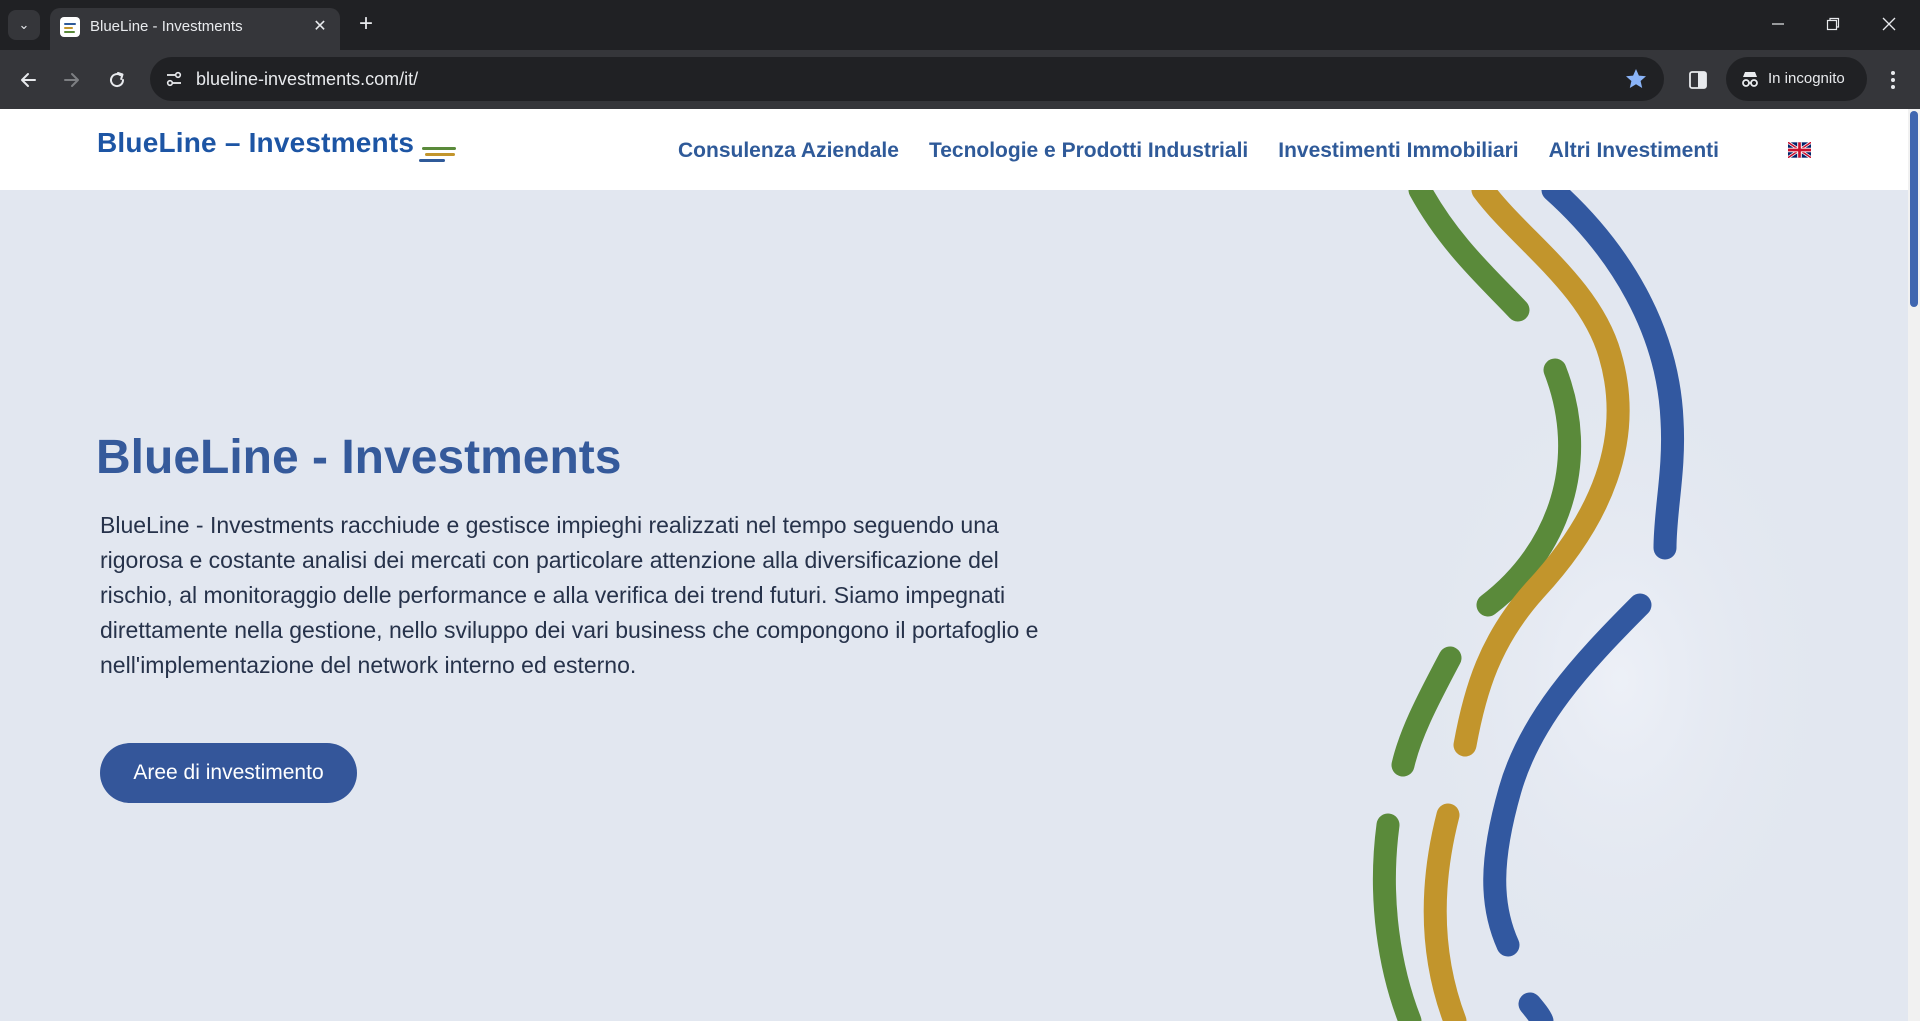 The height and width of the screenshot is (1021, 1920). Describe the element at coordinates (1914, 565) in the screenshot. I see `page-scrollbar` at that location.